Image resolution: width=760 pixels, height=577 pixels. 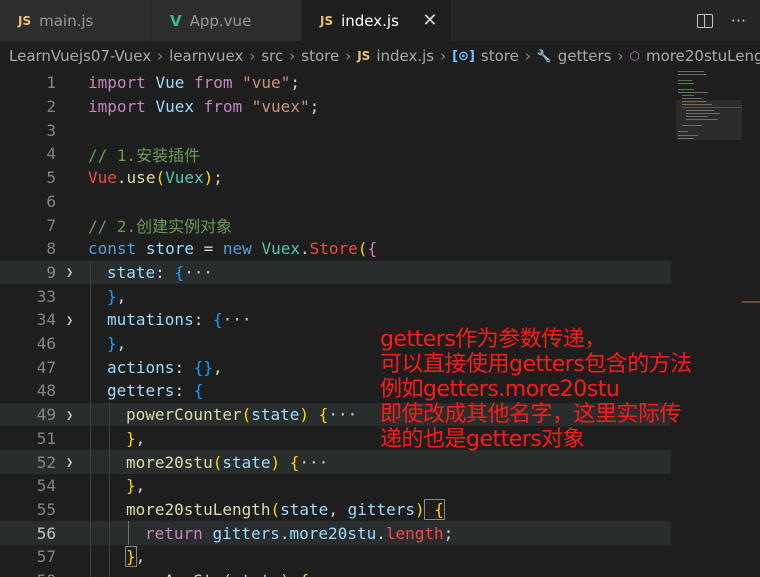 What do you see at coordinates (531, 414) in the screenshot?
I see `annotation-line: 即使改成其他名字，这里实际传` at bounding box center [531, 414].